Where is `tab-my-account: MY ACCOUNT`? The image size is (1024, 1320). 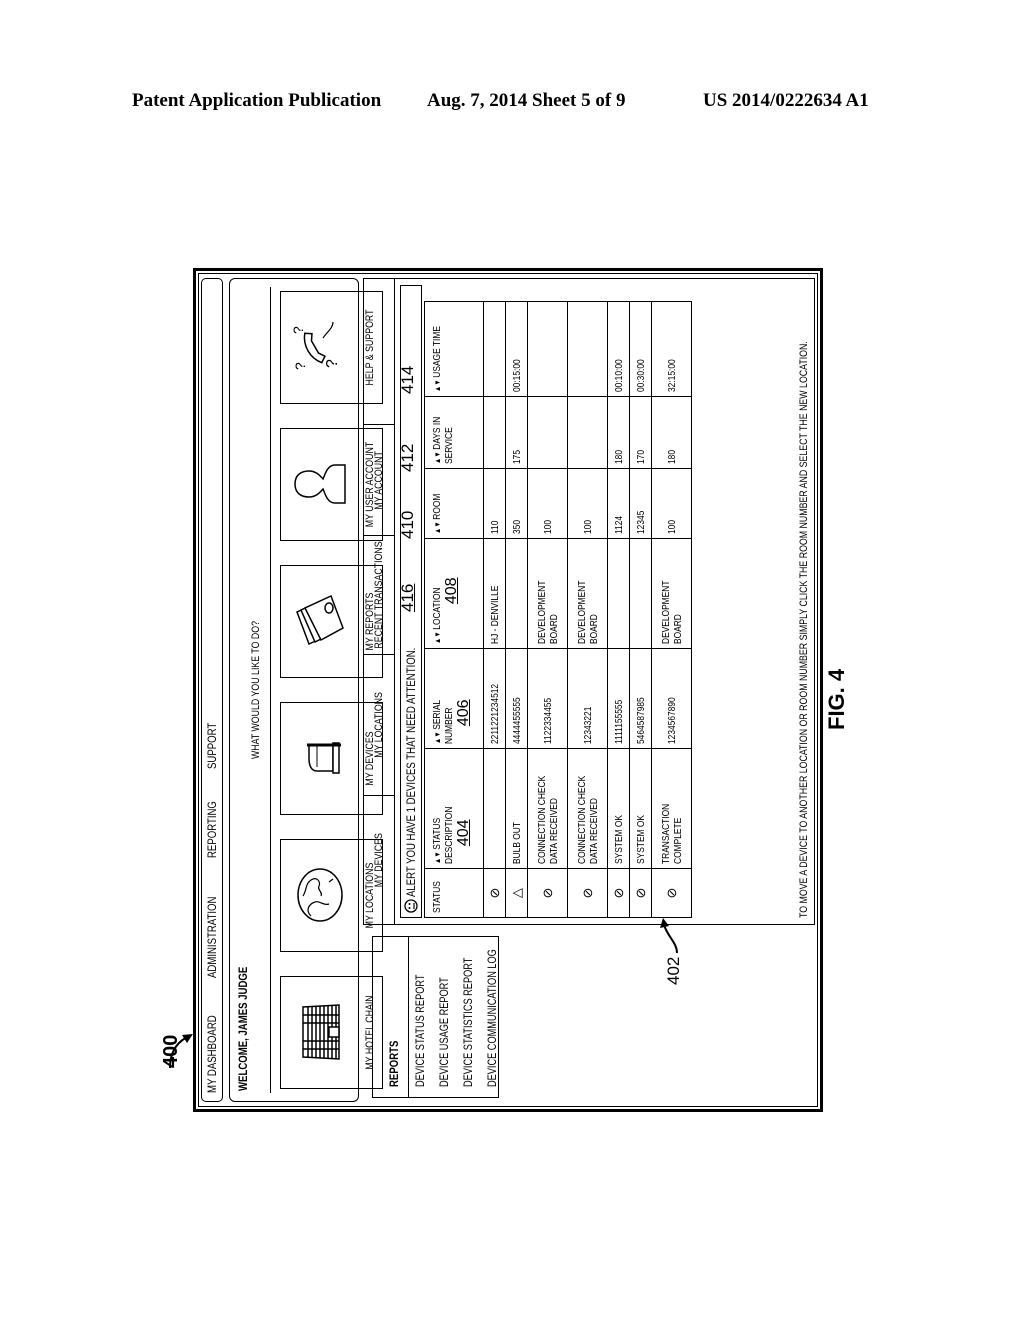
tab-my-account: MY ACCOUNT is located at coordinates (379, 479).